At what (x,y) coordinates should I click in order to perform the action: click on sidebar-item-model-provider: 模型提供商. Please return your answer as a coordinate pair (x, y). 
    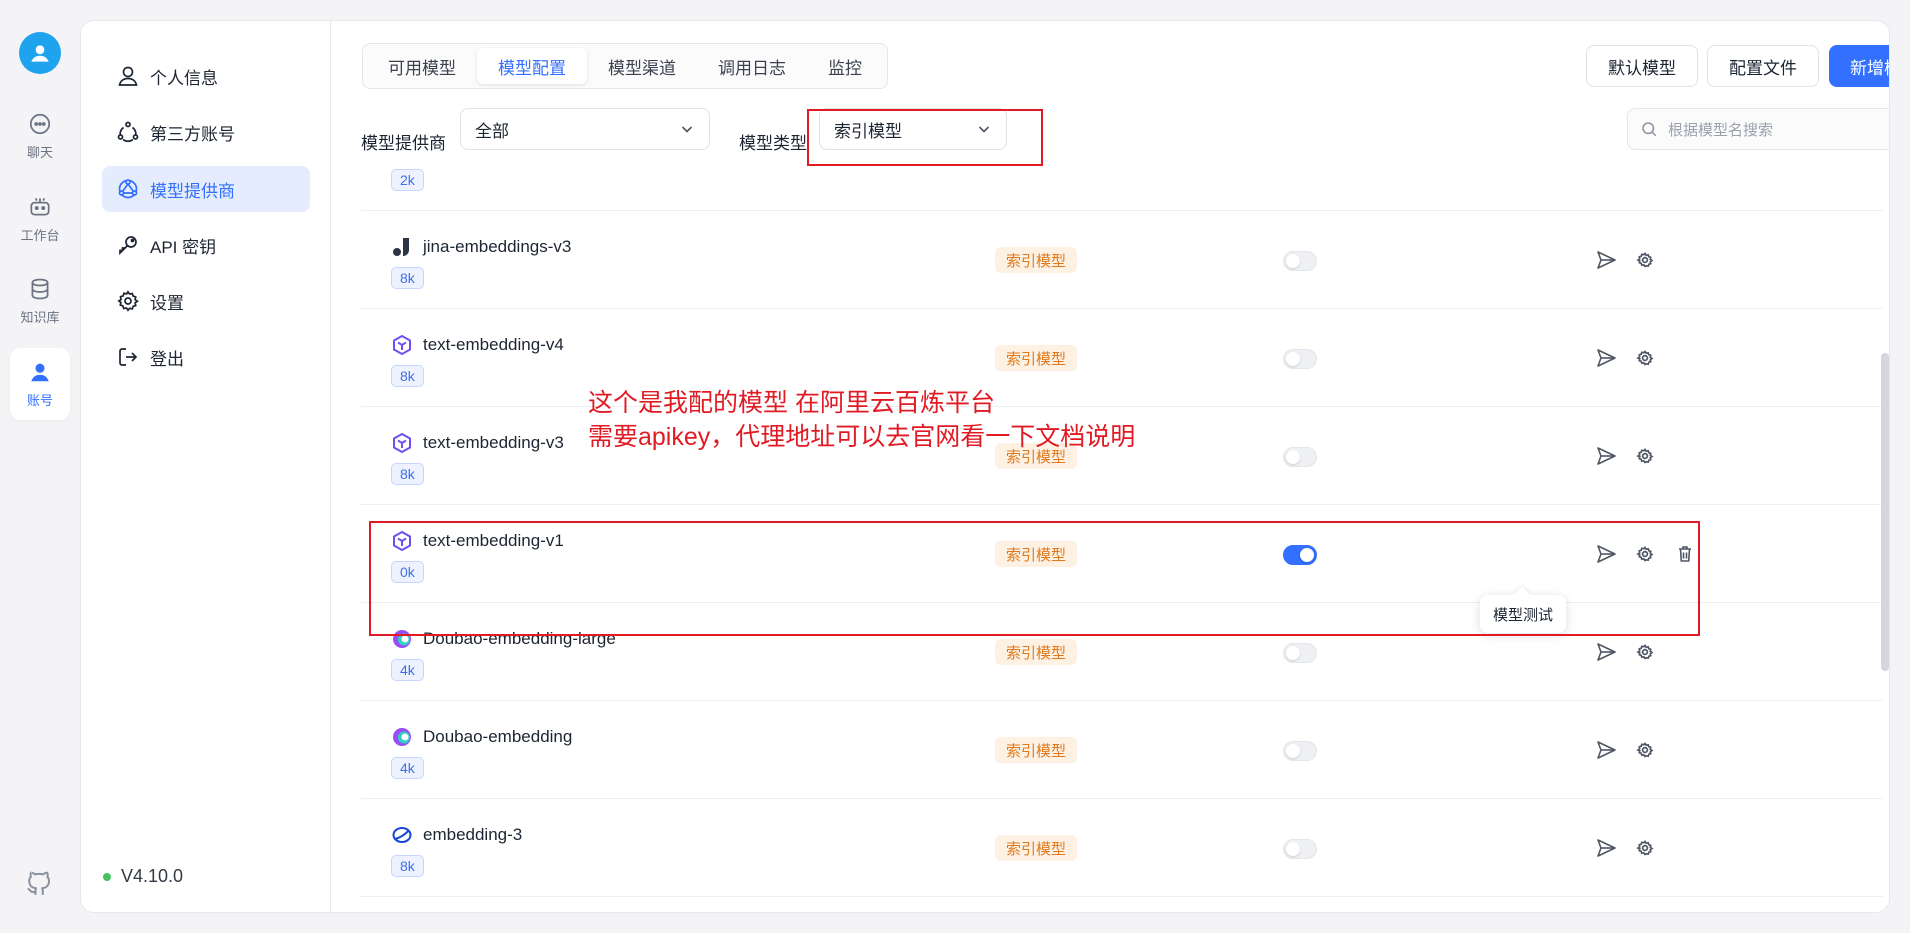
    Looking at the image, I should click on (206, 189).